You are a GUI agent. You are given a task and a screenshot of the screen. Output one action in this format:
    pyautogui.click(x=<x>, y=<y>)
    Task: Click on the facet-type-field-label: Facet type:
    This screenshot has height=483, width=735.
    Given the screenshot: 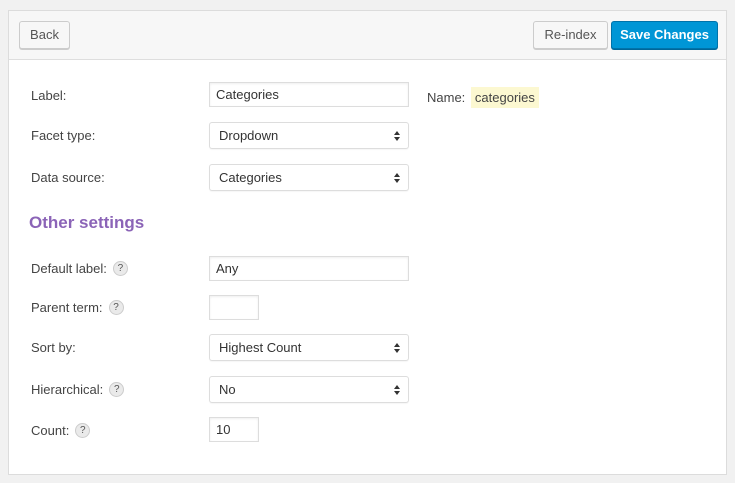 What is the action you would take?
    pyautogui.click(x=63, y=135)
    